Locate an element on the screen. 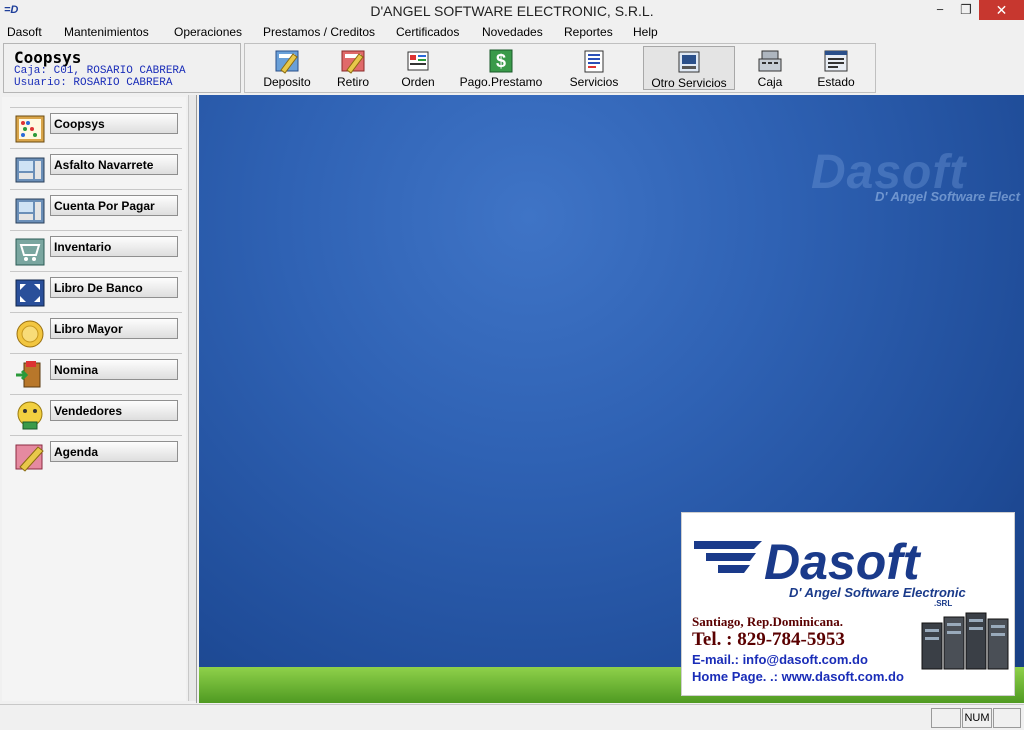  sidebar-item-asfalto-navarrete: Asfalto Navarrete is located at coordinates (96, 168).